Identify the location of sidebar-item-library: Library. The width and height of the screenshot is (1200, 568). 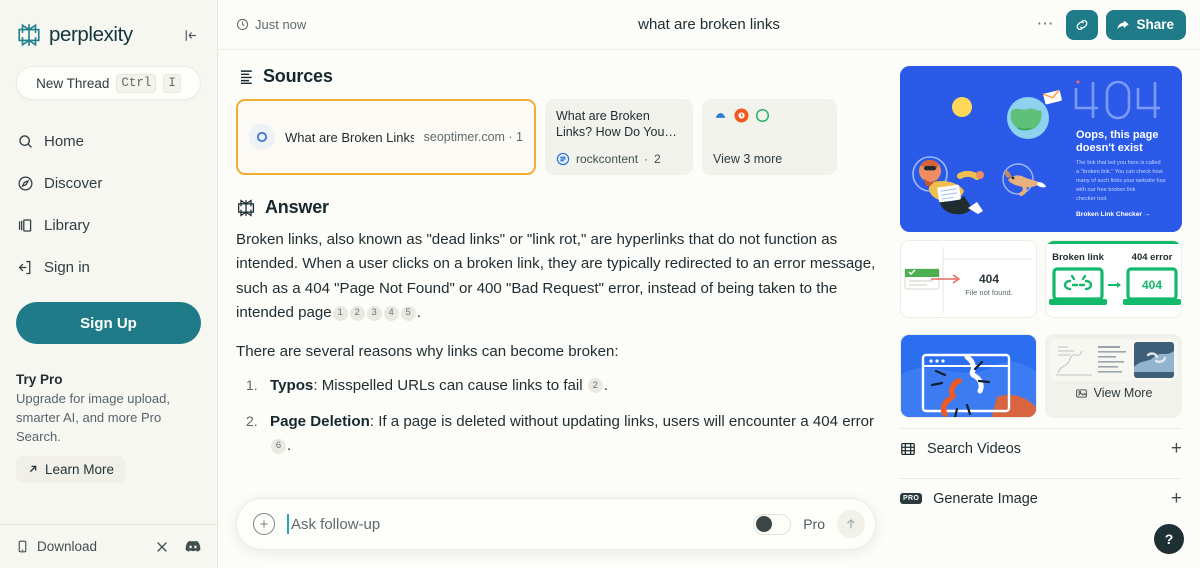
(108, 225).